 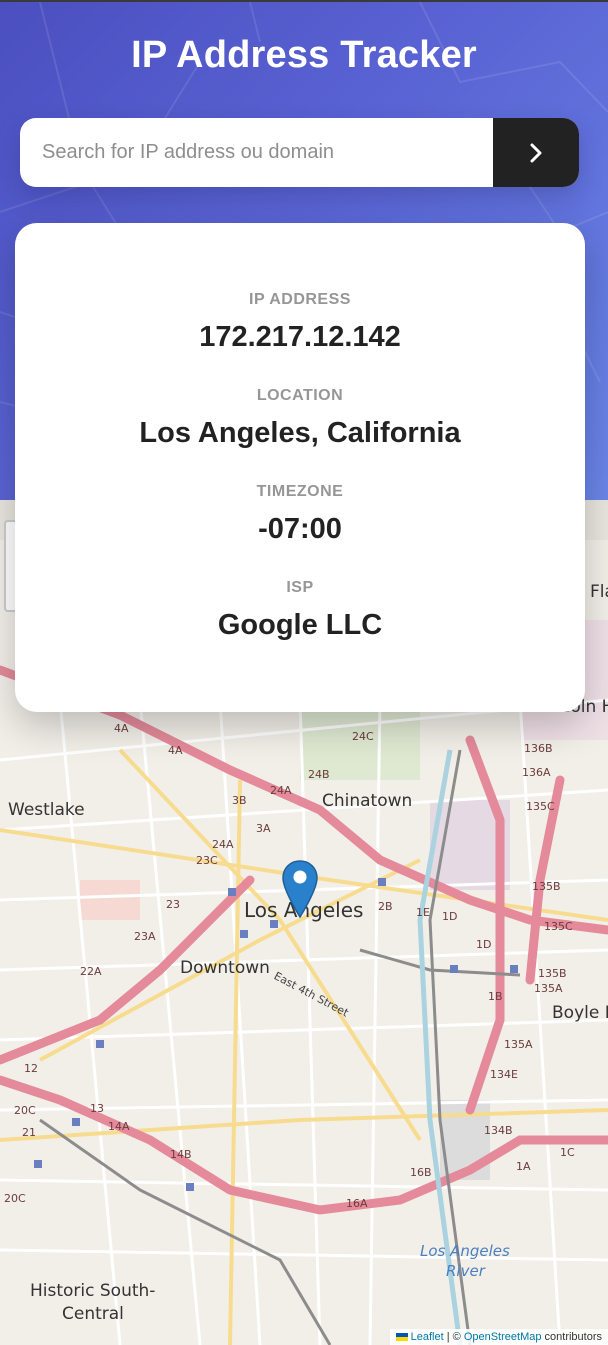 What do you see at coordinates (571, 1337) in the screenshot?
I see `attribution-tail: contributors` at bounding box center [571, 1337].